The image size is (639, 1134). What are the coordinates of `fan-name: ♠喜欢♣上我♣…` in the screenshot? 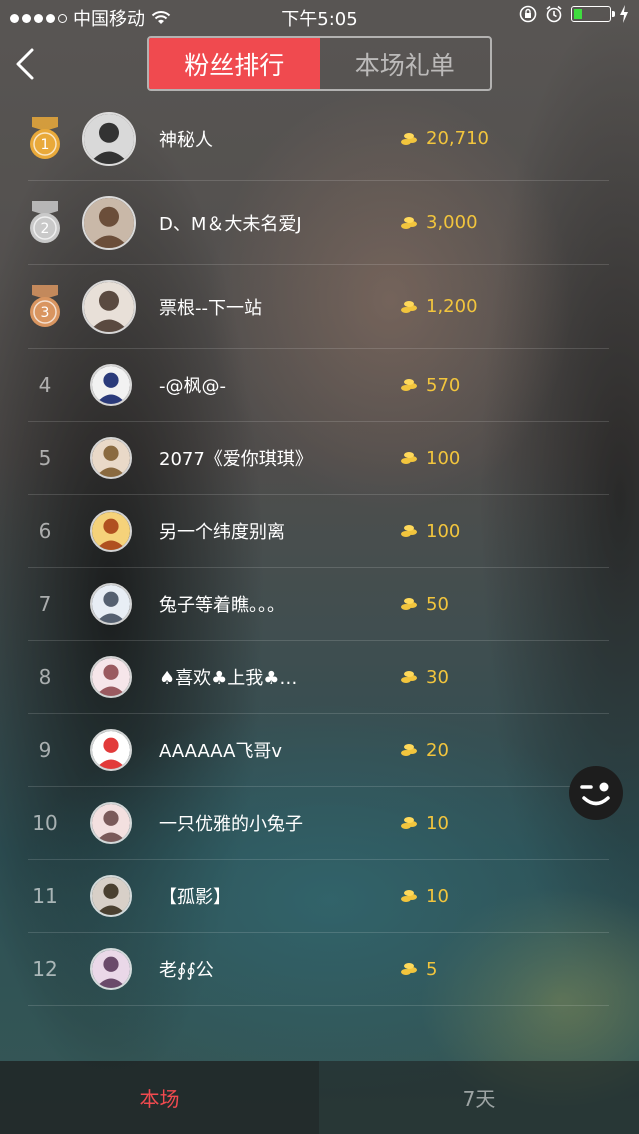 It's located at (228, 678).